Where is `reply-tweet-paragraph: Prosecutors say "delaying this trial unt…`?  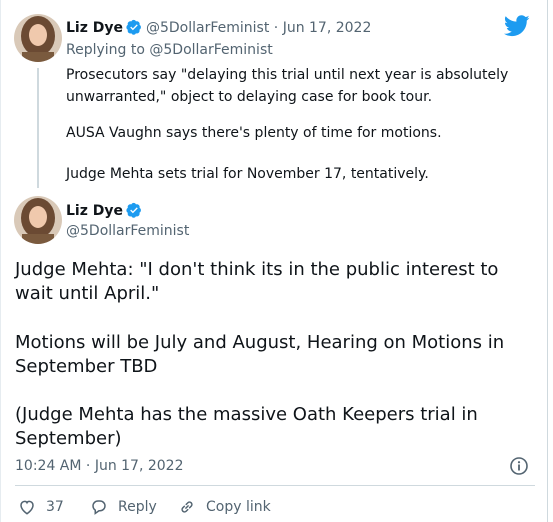 reply-tweet-paragraph: Prosecutors say "delaying this trial unt… is located at coordinates (287, 86).